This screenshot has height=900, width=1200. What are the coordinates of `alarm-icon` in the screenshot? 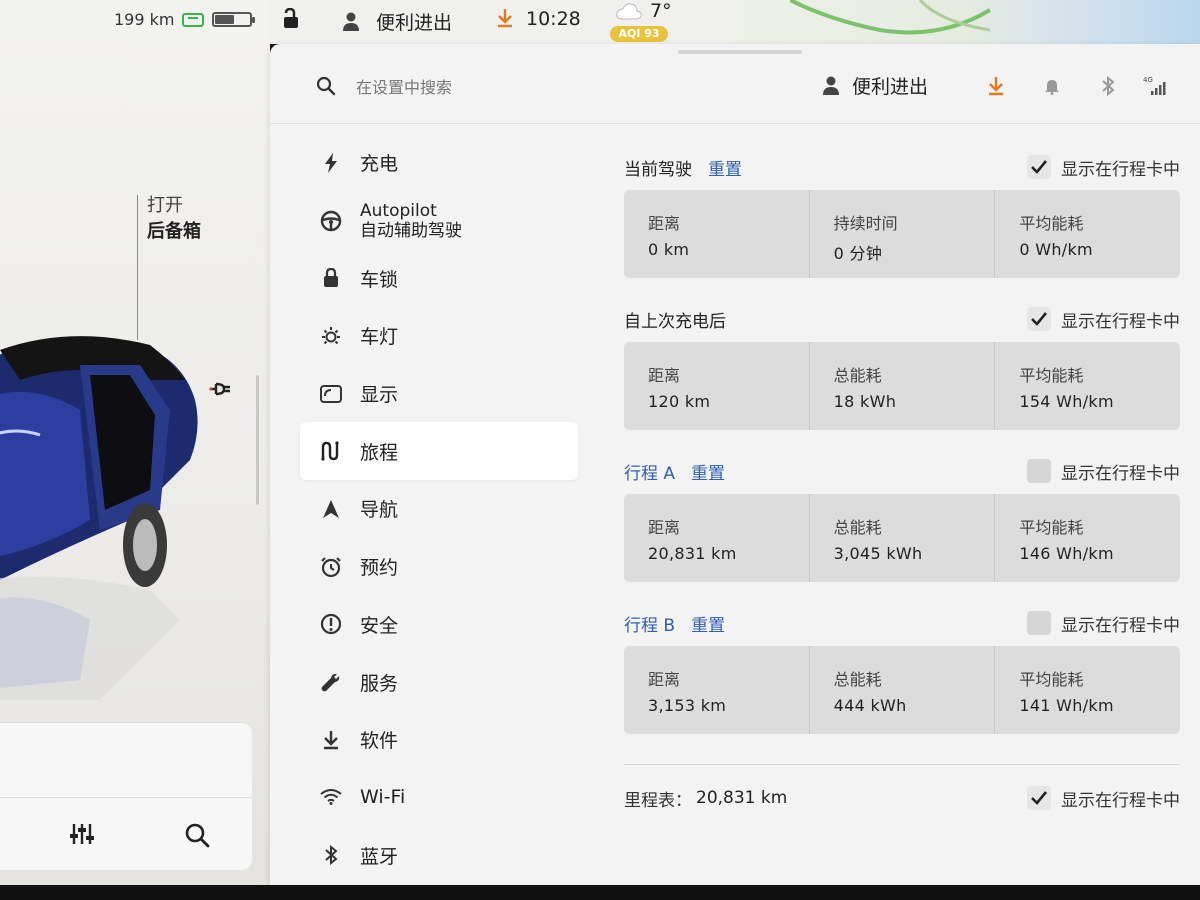 It's located at (331, 567).